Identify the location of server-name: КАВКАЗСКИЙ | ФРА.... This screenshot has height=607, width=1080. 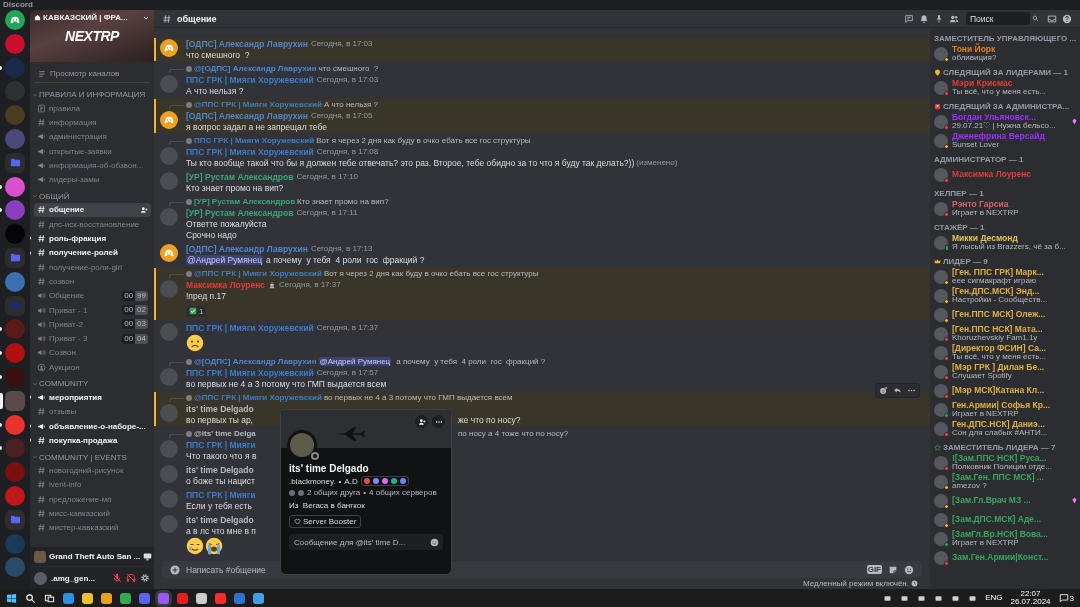
(91, 17).